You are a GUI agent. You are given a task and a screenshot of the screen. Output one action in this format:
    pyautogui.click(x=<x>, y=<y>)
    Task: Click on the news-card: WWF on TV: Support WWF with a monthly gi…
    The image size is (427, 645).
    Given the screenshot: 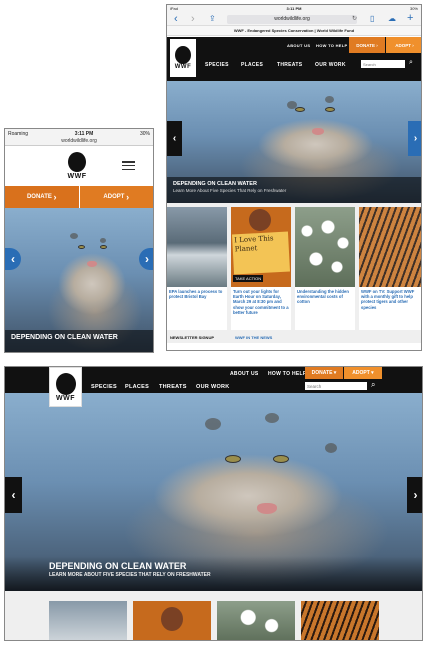 What is the action you would take?
    pyautogui.click(x=390, y=268)
    